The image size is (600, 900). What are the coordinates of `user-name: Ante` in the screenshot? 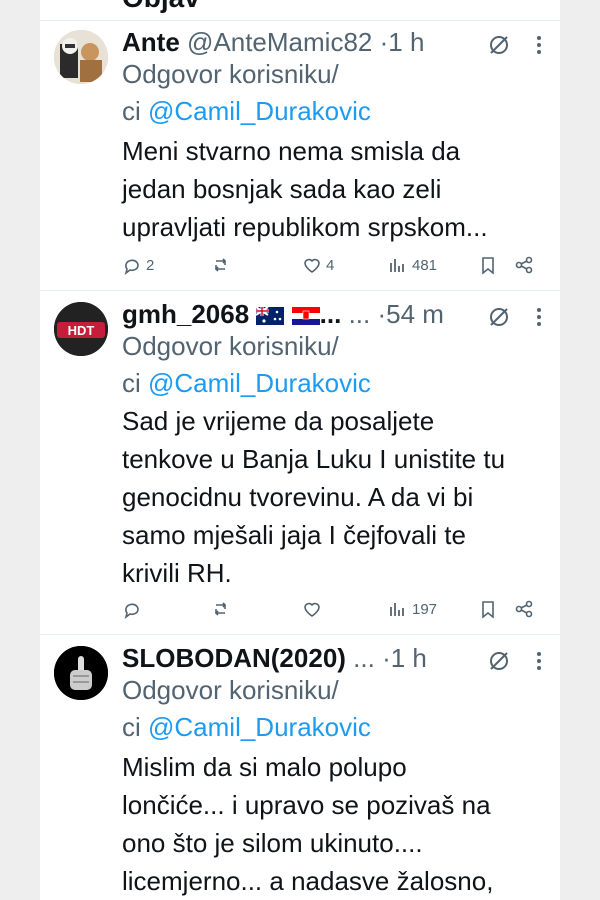 It's located at (151, 42).